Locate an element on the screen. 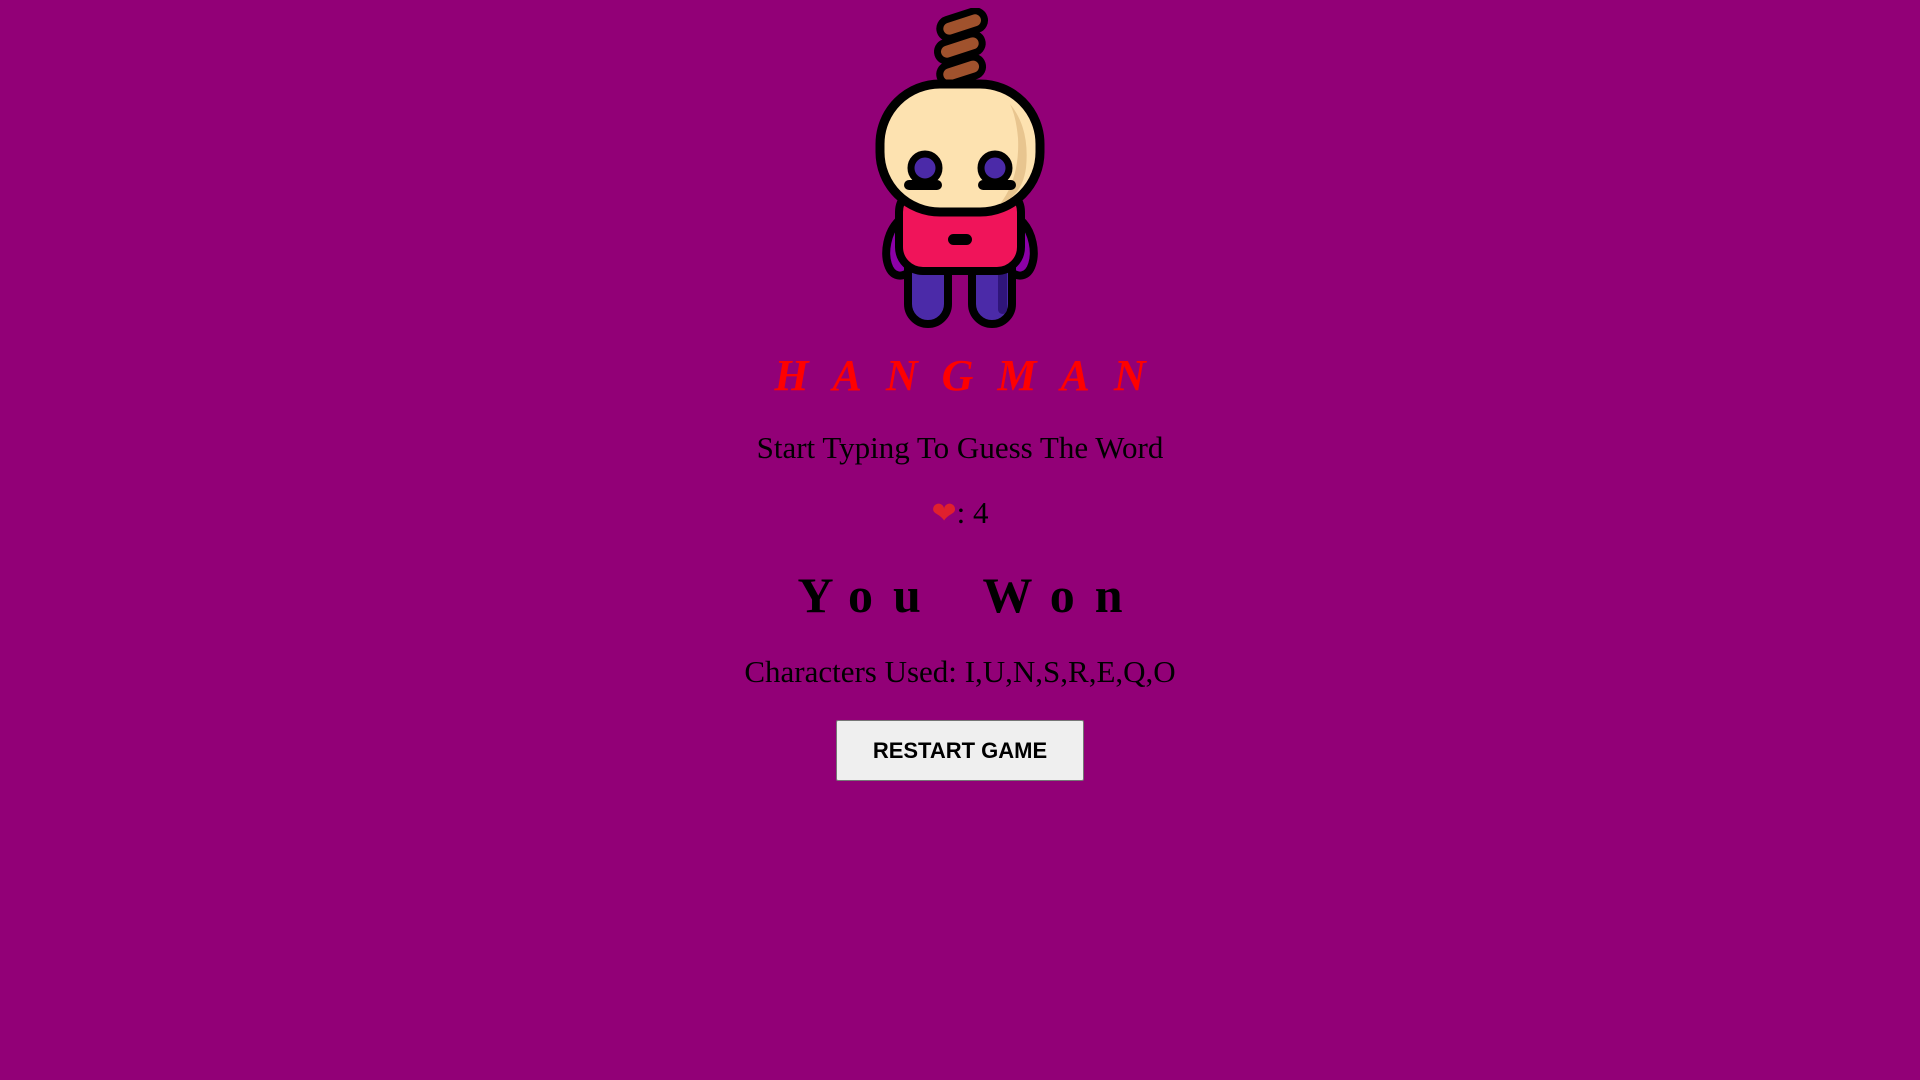  rope-icon is located at coordinates (961, 48).